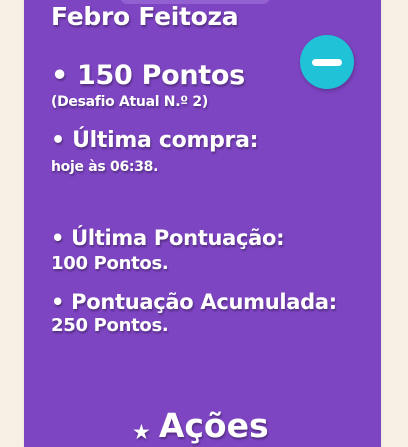  I want to click on star-icon: ★, so click(141, 432).